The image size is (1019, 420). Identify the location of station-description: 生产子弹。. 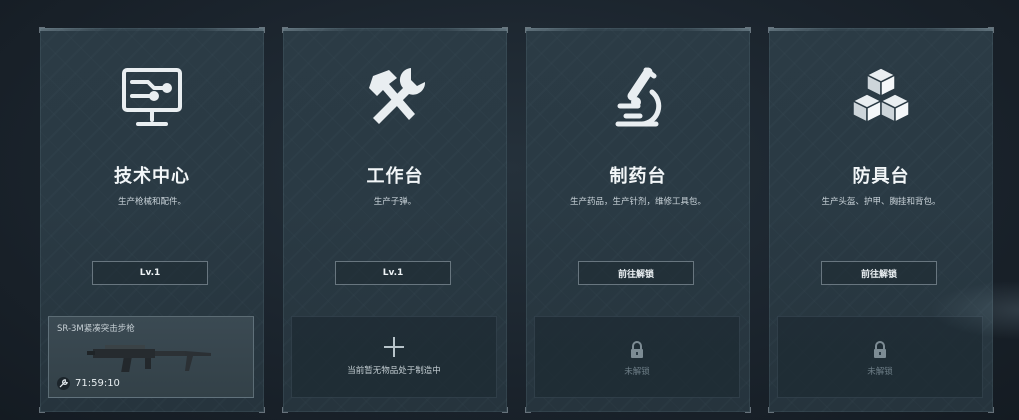
(395, 202).